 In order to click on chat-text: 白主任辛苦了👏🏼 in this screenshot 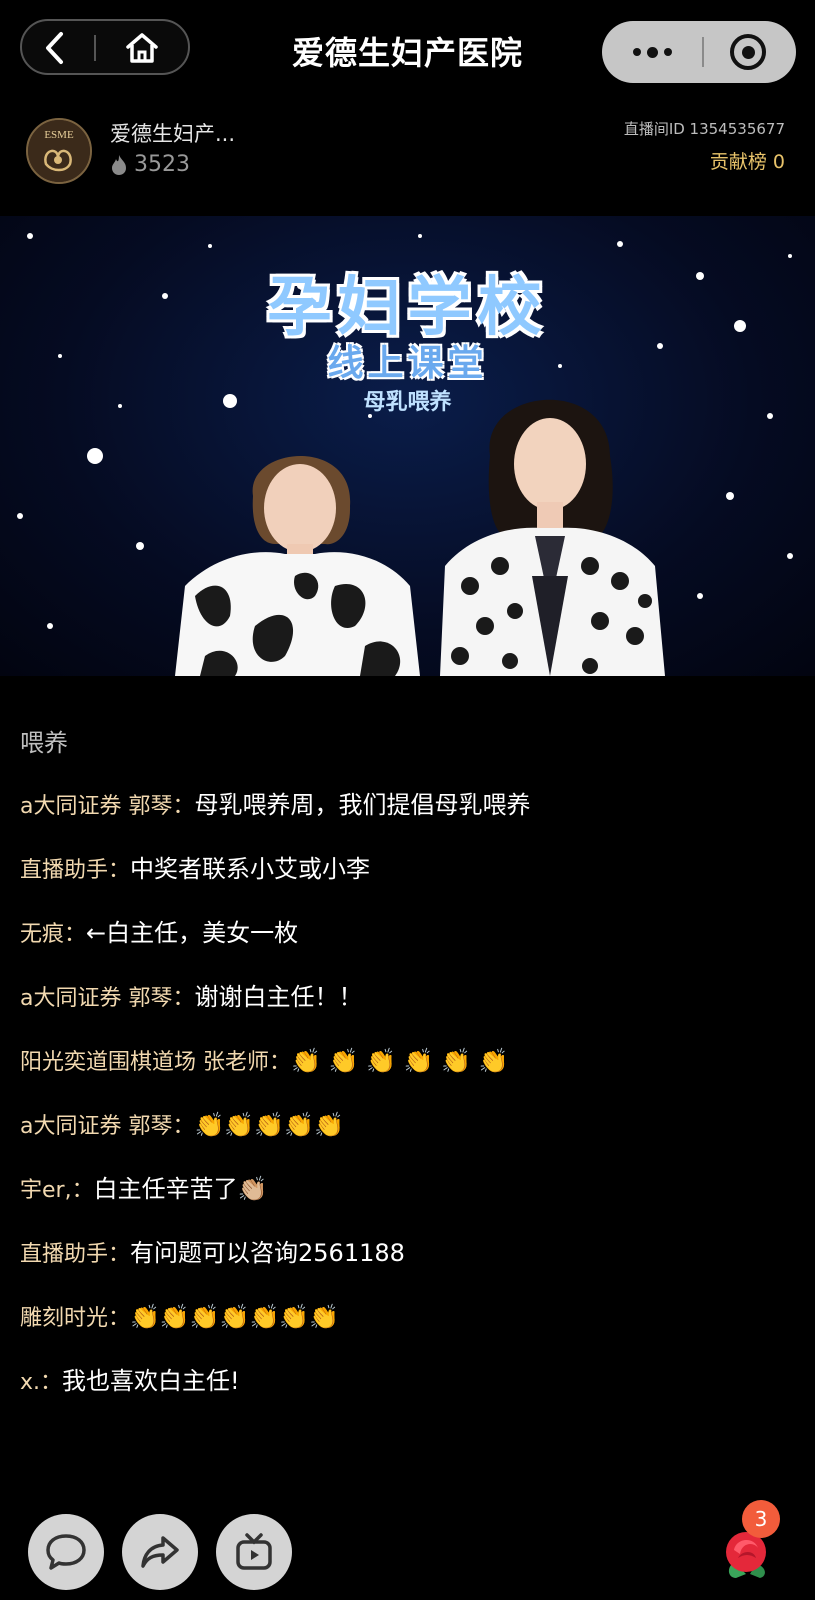, I will do `click(180, 1189)`.